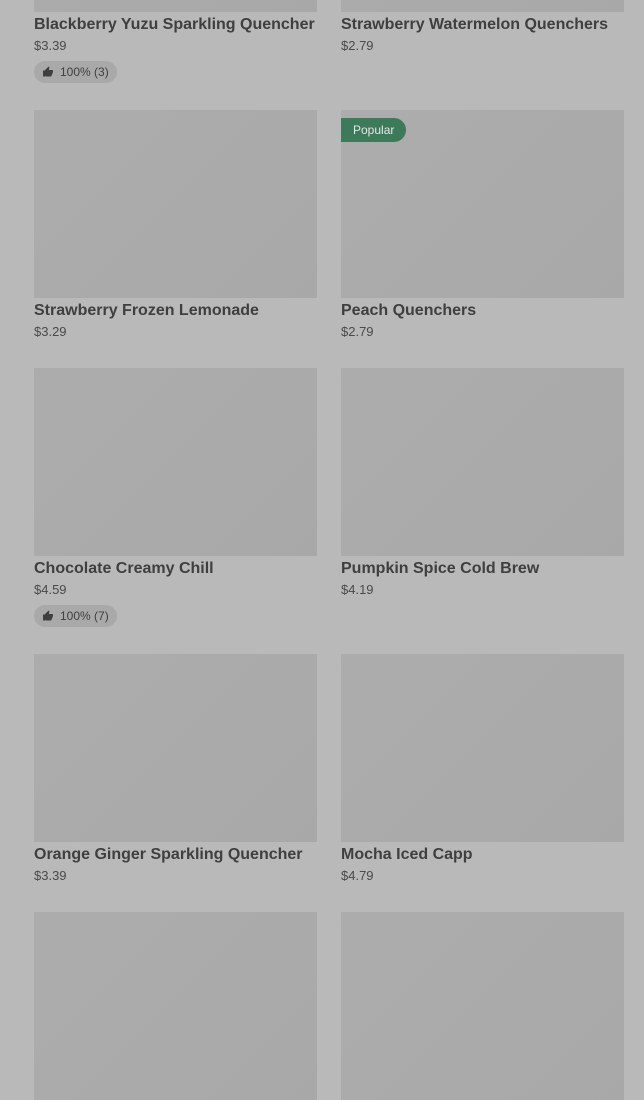 The height and width of the screenshot is (1100, 644). I want to click on product-card: Mocha Iced Capp $4.79, so click(482, 769).